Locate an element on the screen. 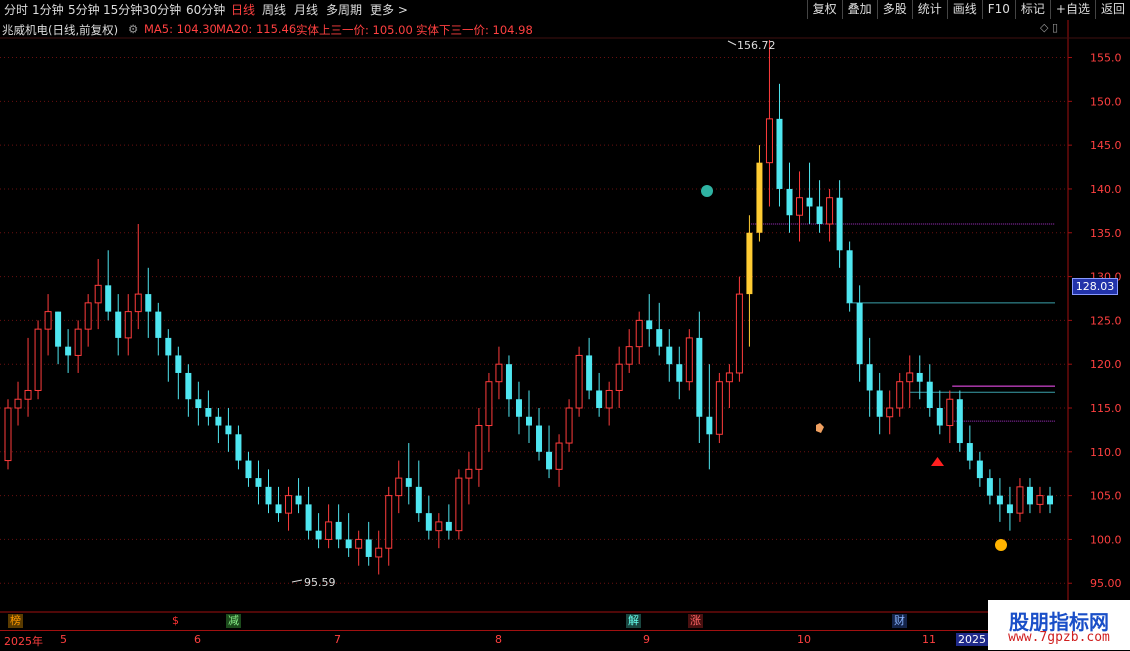 This screenshot has height=651, width=1130. sell-triangle-icon is located at coordinates (937, 461).